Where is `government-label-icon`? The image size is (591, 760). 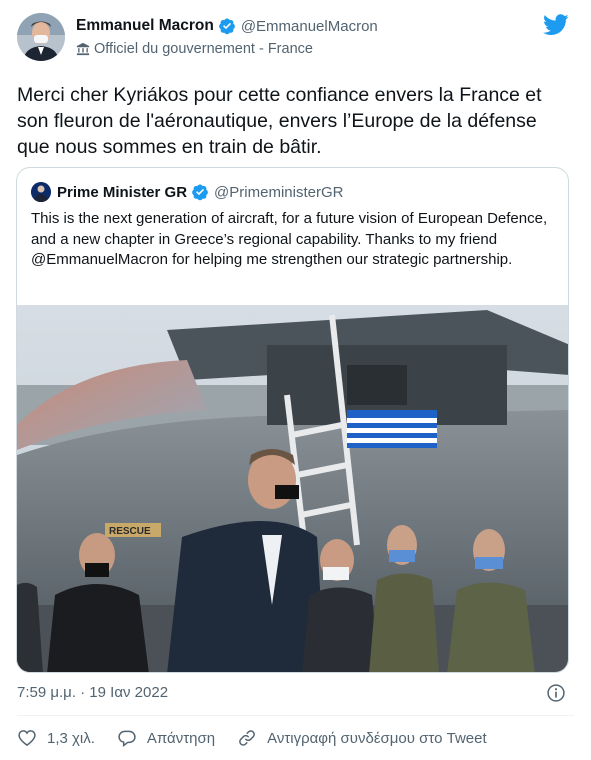 government-label-icon is located at coordinates (83, 49).